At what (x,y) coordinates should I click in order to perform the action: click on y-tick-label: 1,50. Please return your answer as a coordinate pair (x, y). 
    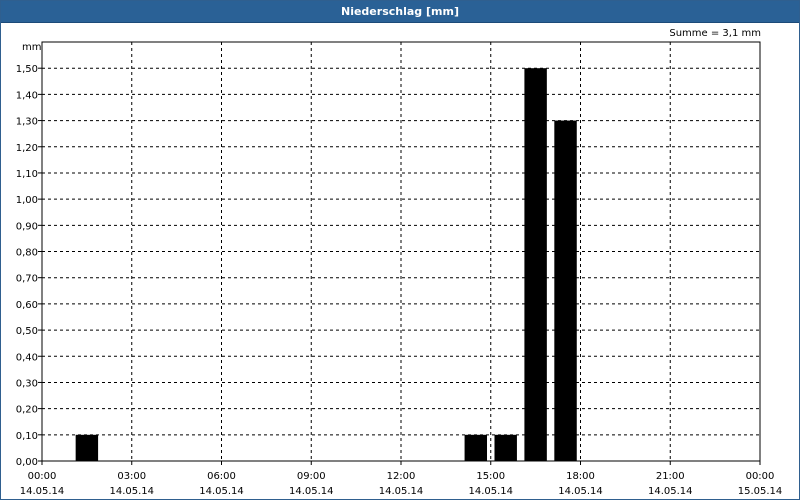
    Looking at the image, I should click on (27, 69).